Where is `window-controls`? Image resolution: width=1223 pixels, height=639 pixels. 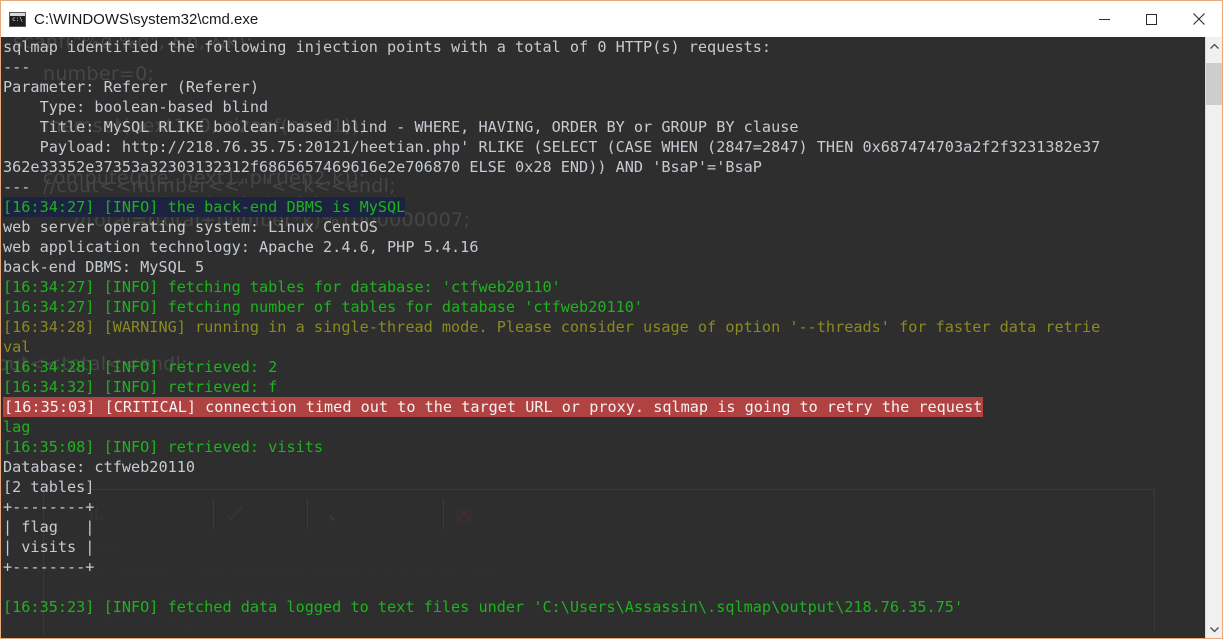
window-controls is located at coordinates (1151, 19).